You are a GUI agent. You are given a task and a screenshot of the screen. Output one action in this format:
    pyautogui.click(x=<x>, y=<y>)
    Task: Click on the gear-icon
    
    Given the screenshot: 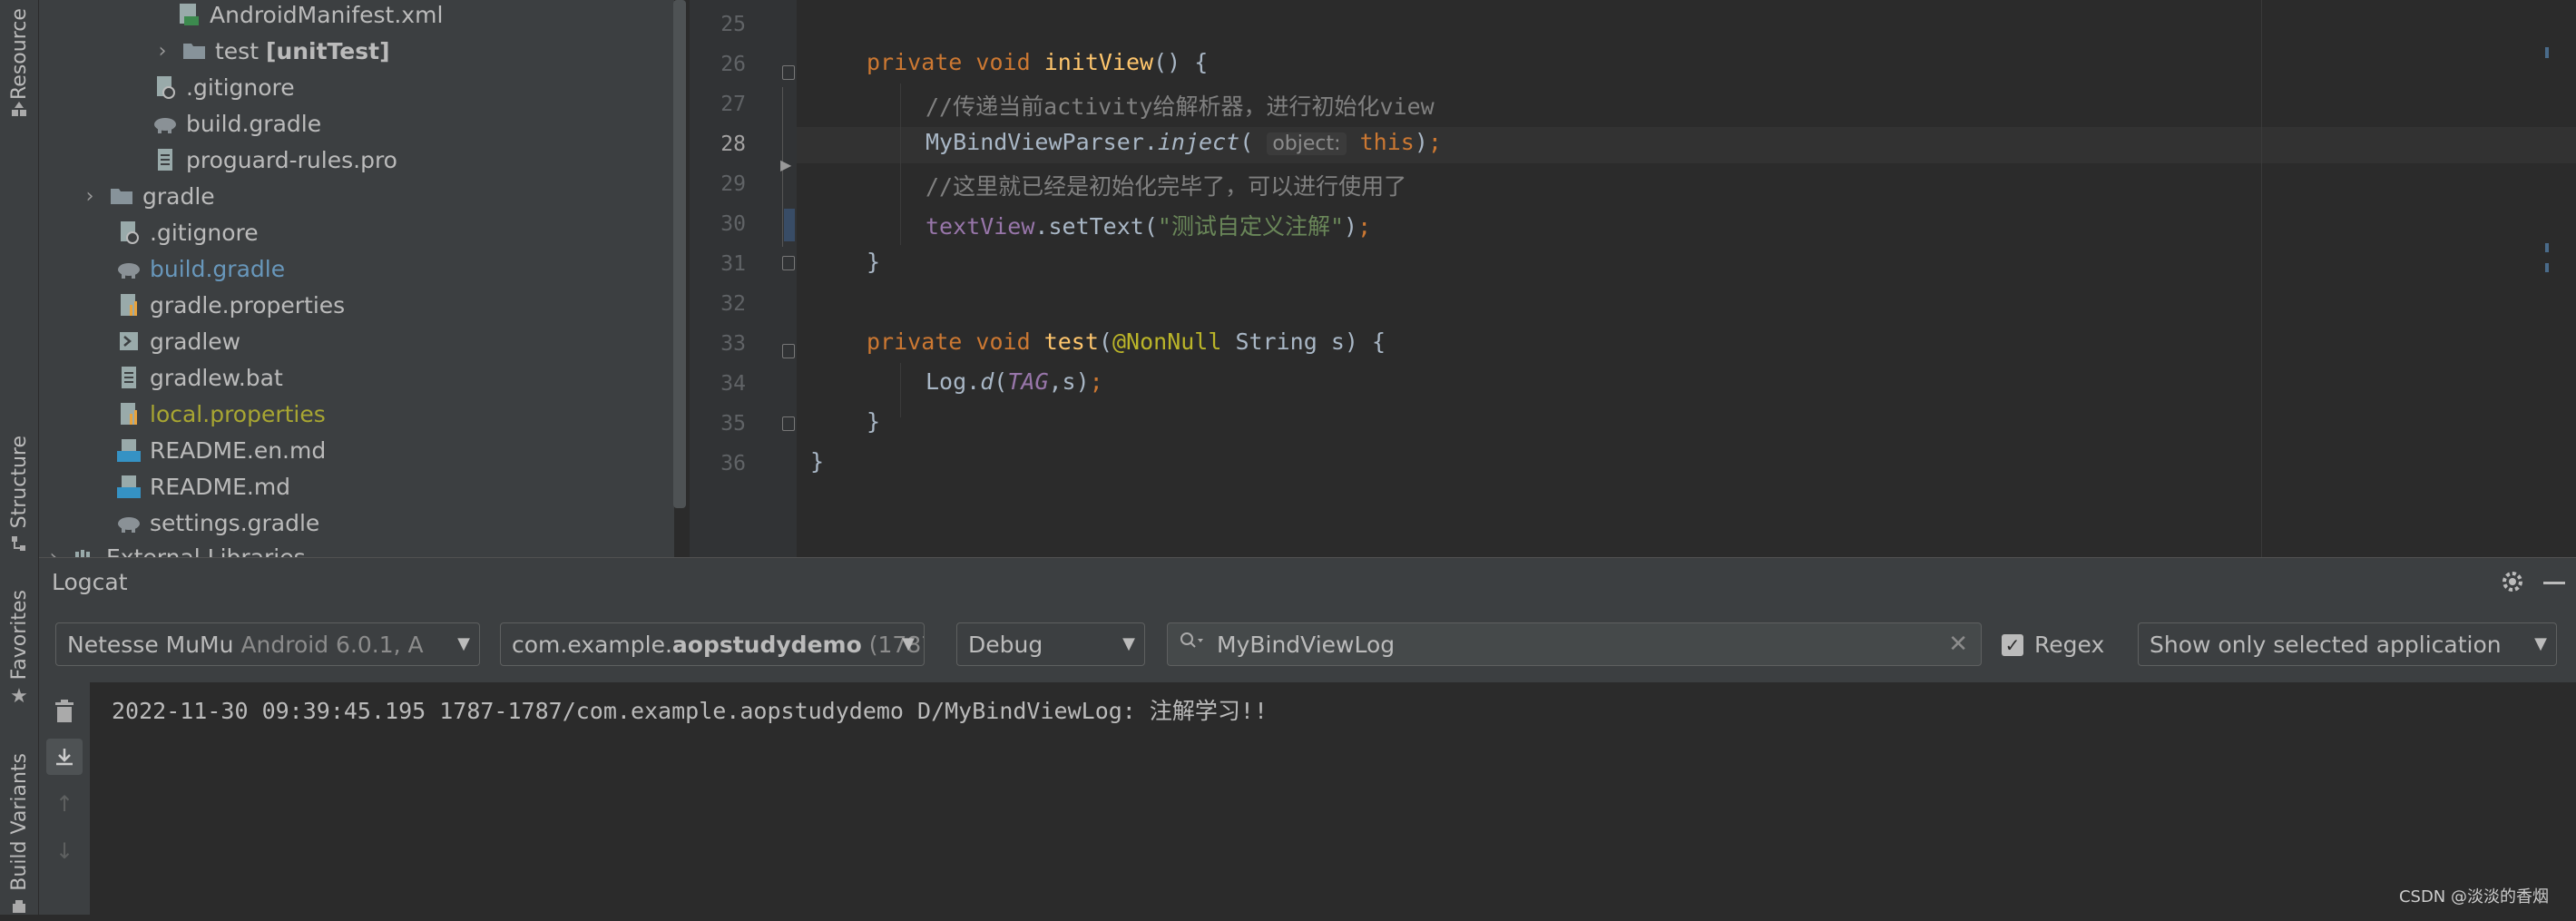 What is the action you would take?
    pyautogui.click(x=2512, y=583)
    